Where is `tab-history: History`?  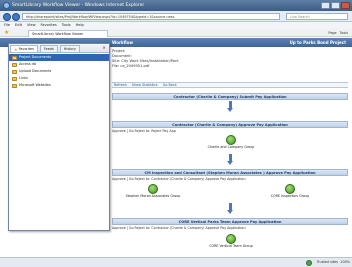
tab-history: History is located at coordinates (69, 48).